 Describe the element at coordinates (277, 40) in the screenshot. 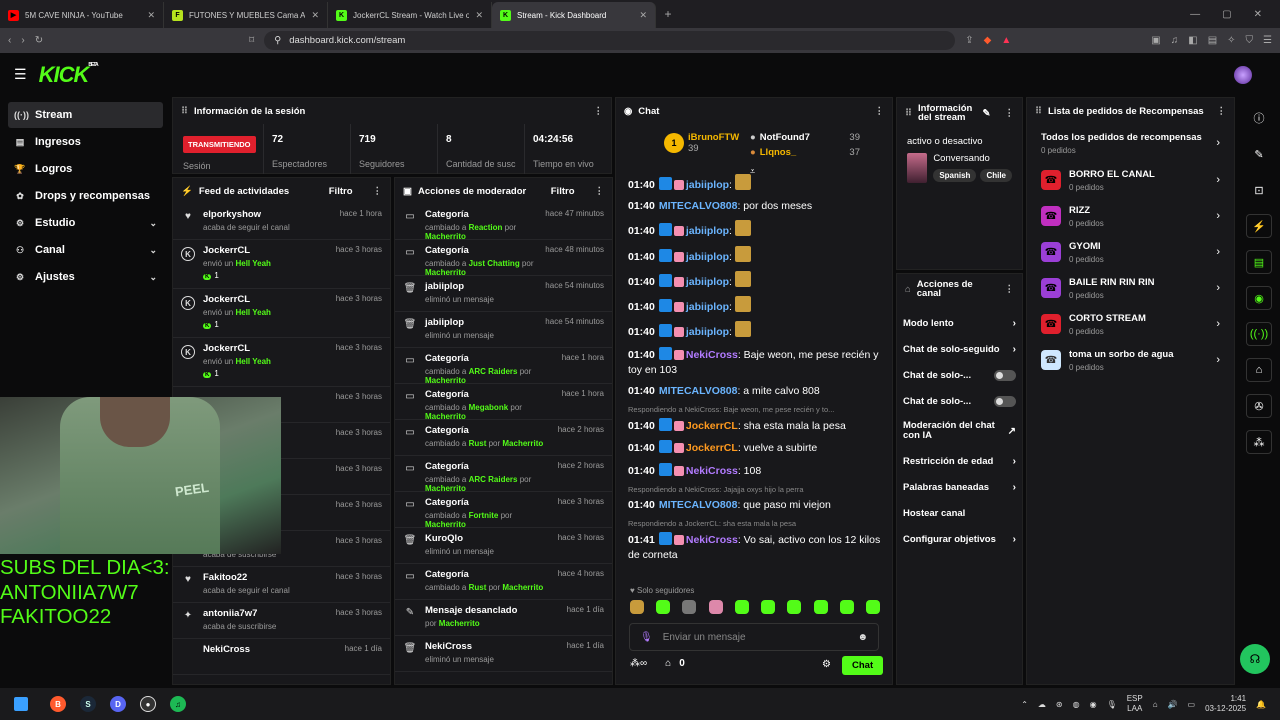

I see `site-info-icon: ⚲` at that location.